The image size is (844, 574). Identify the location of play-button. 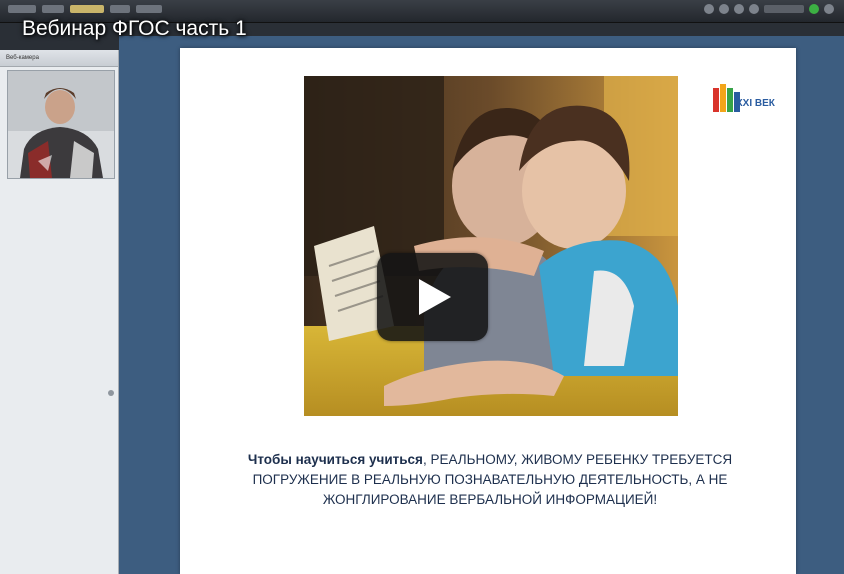
(432, 297).